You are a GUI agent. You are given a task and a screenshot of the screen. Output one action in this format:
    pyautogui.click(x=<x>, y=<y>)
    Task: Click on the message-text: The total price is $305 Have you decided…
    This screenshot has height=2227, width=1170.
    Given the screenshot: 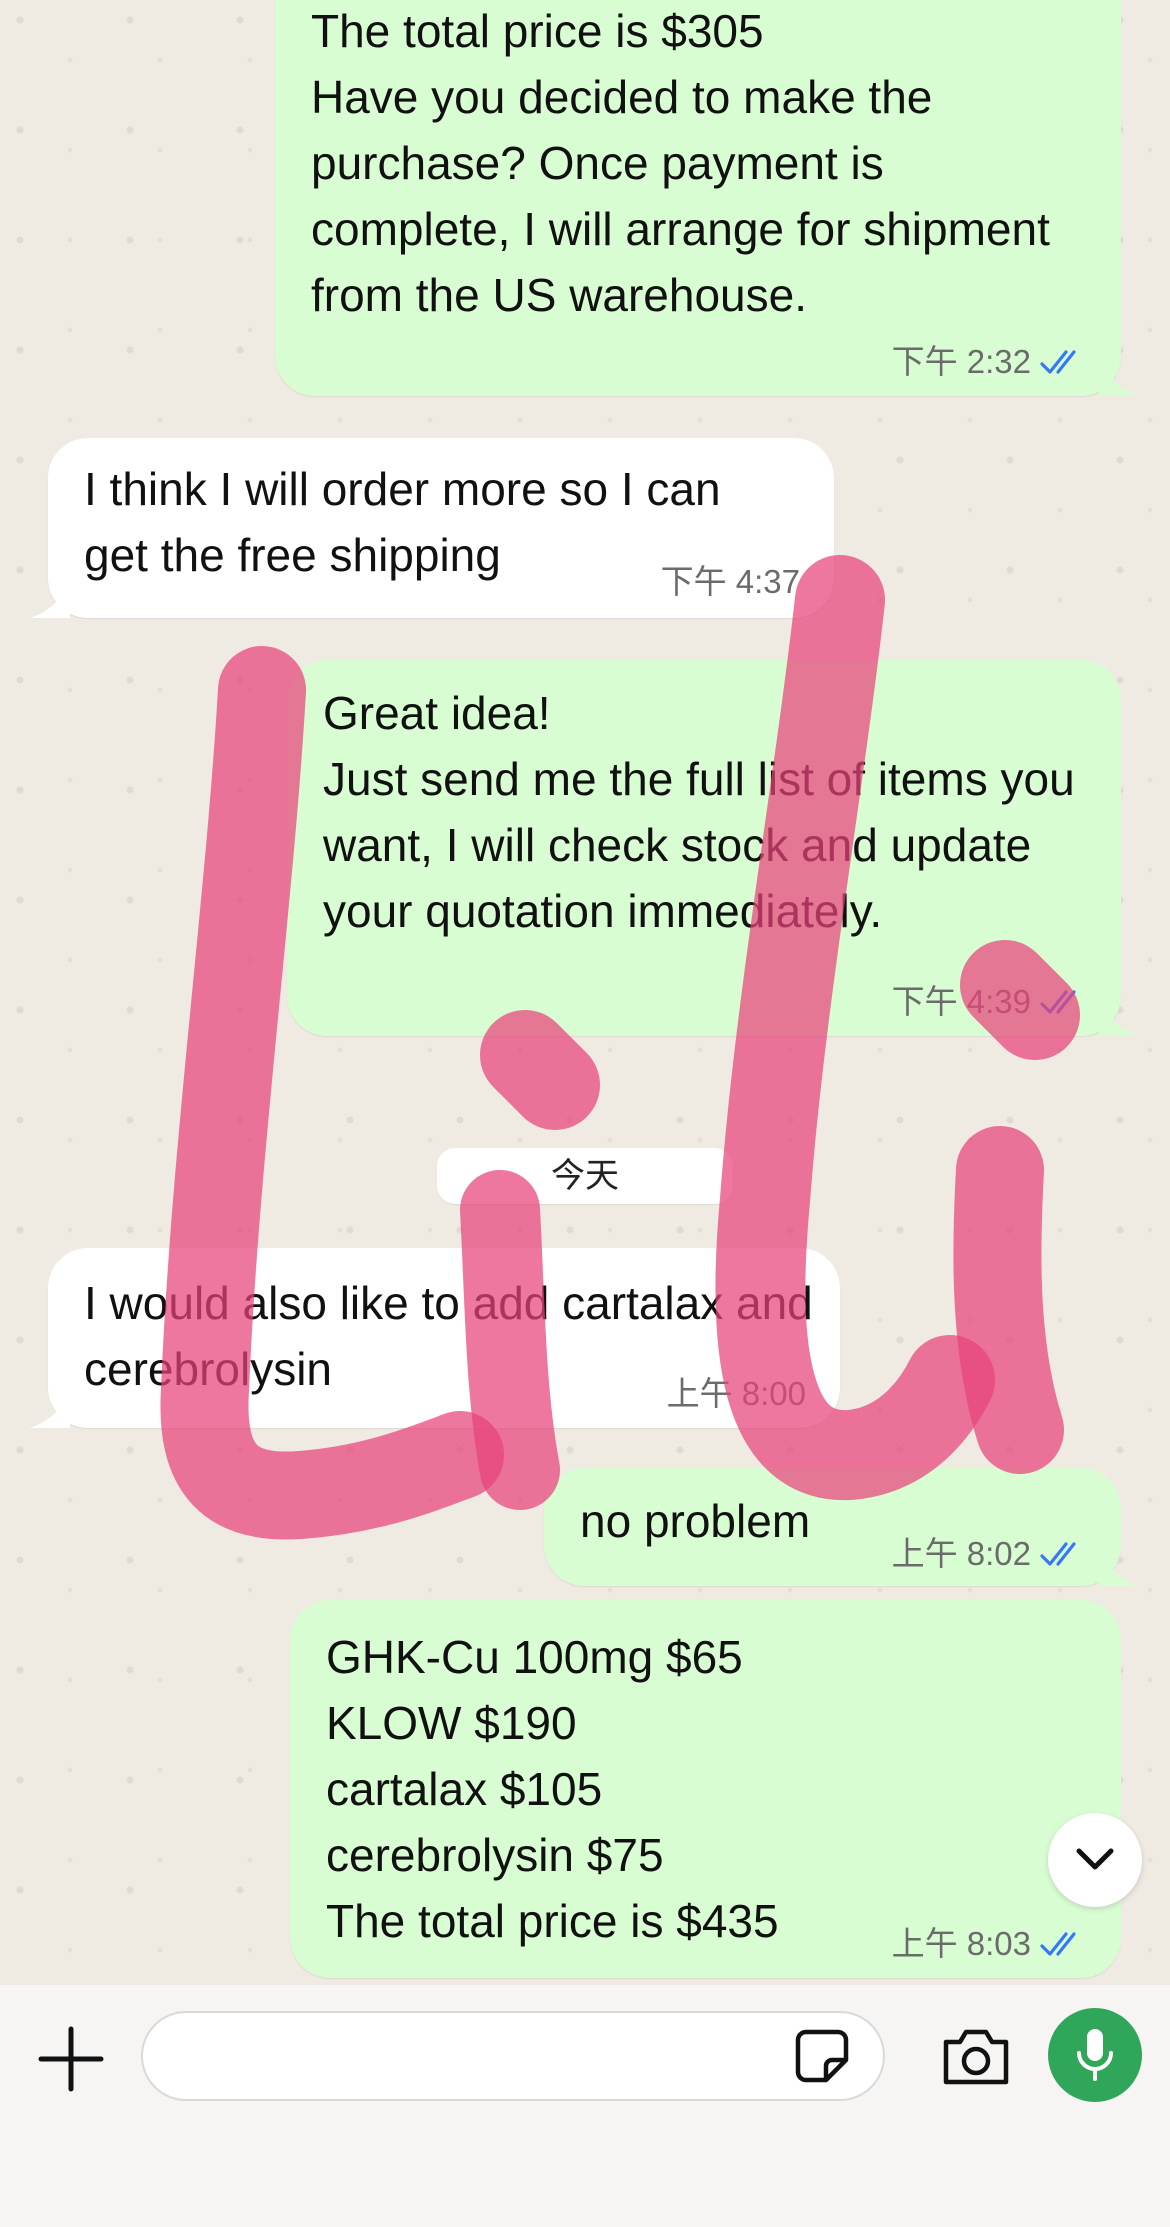 What is the action you would take?
    pyautogui.click(x=680, y=163)
    